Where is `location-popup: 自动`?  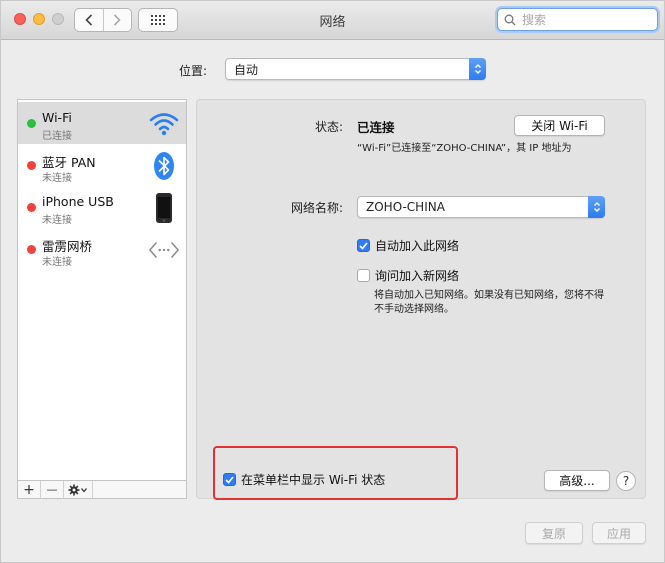
location-popup: 自动 is located at coordinates (355, 69).